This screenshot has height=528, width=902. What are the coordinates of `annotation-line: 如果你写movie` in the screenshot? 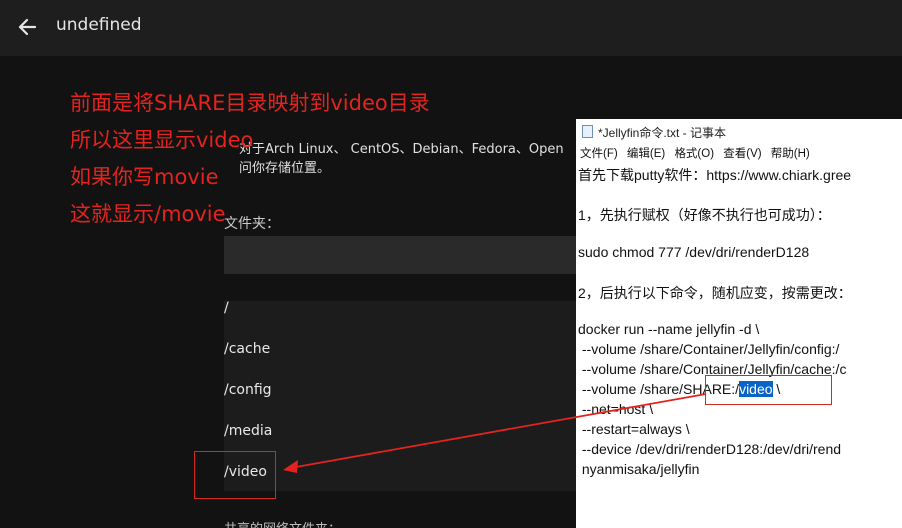 It's located at (144, 177).